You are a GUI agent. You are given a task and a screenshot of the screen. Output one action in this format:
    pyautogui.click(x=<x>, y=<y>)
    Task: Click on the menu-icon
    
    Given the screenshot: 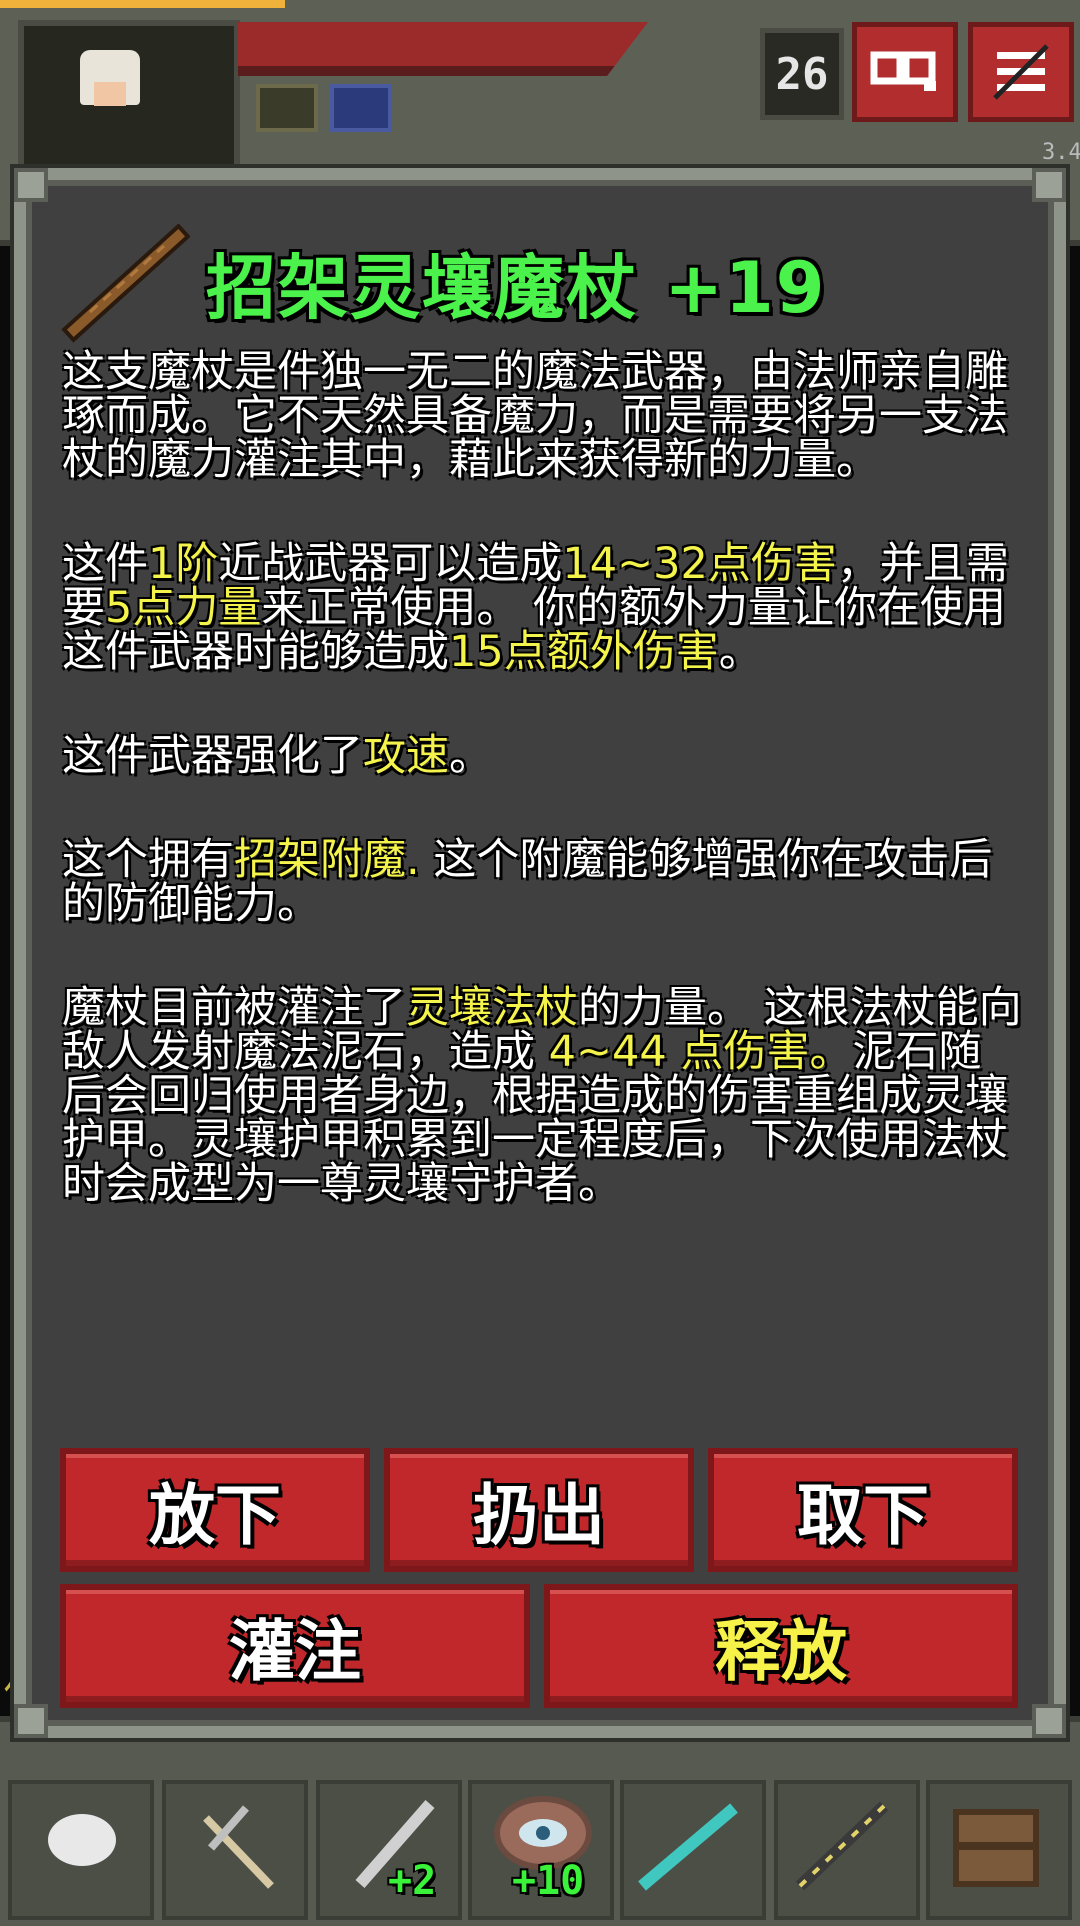 What is the action you would take?
    pyautogui.click(x=1021, y=72)
    